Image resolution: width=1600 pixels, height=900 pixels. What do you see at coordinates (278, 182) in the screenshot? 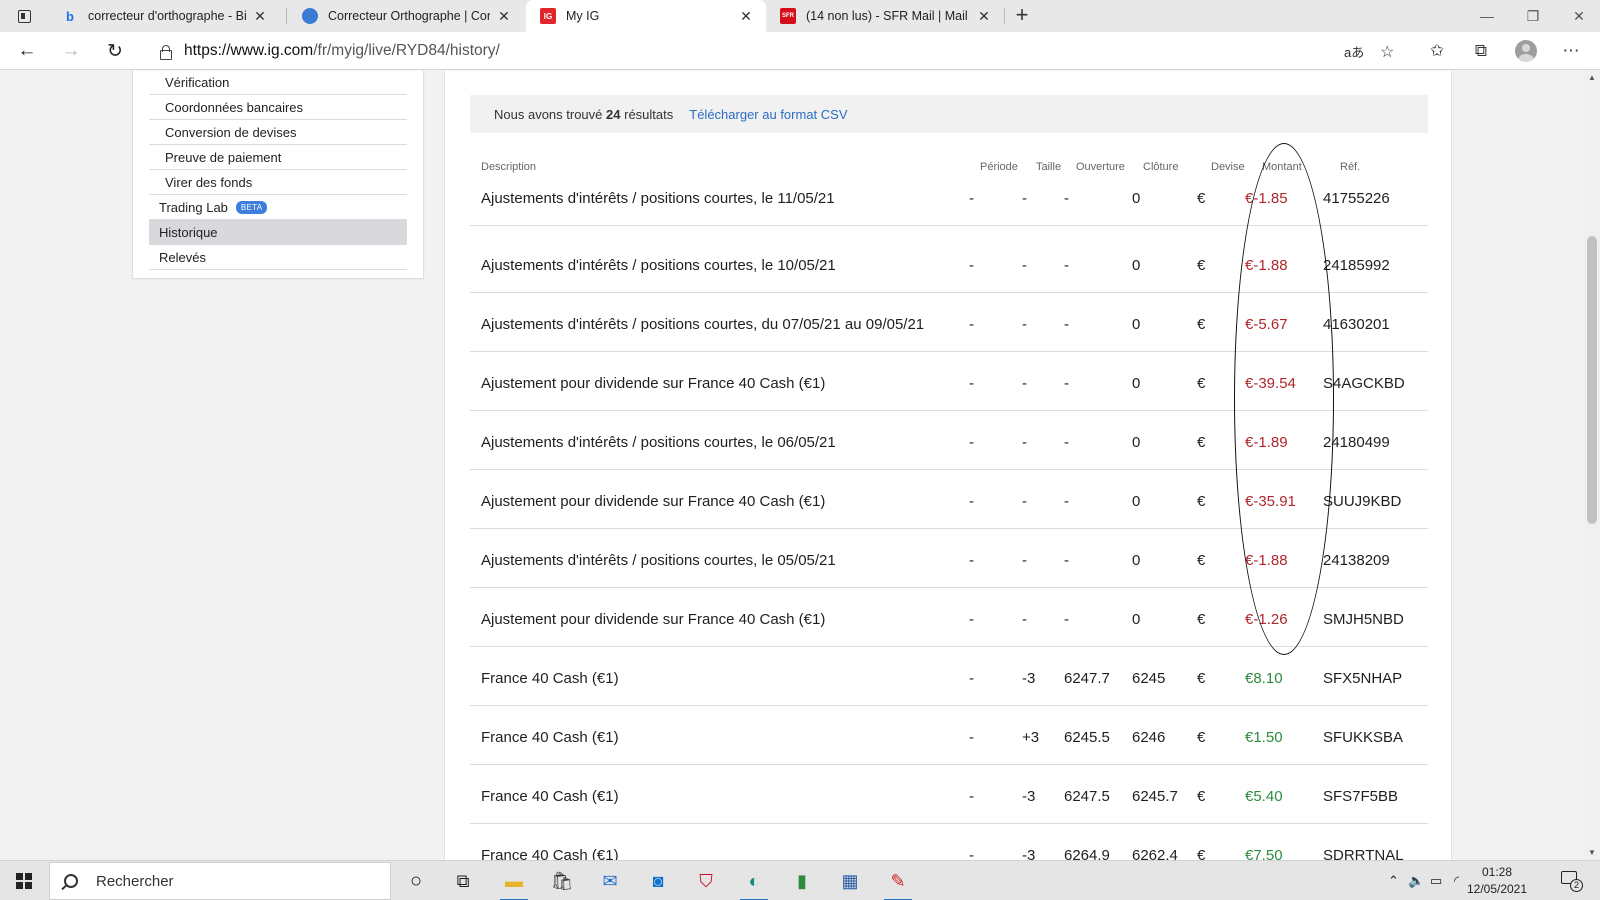
I see `menu-item-virer-fonds: Virer des fonds` at bounding box center [278, 182].